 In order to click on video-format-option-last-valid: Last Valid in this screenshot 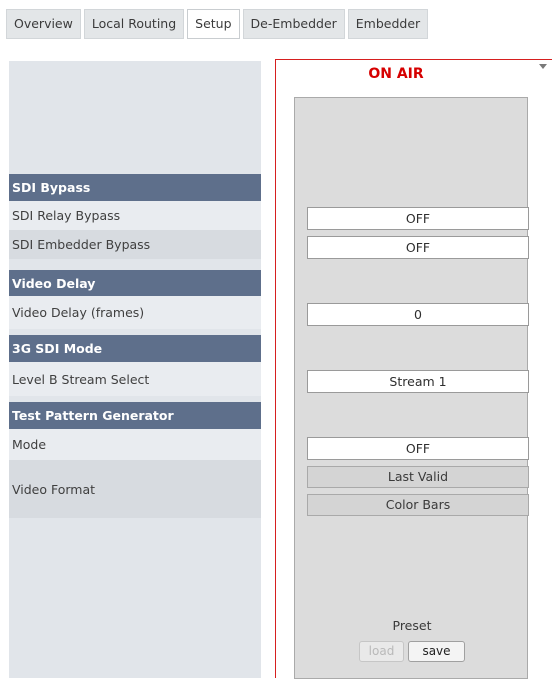, I will do `click(418, 477)`.